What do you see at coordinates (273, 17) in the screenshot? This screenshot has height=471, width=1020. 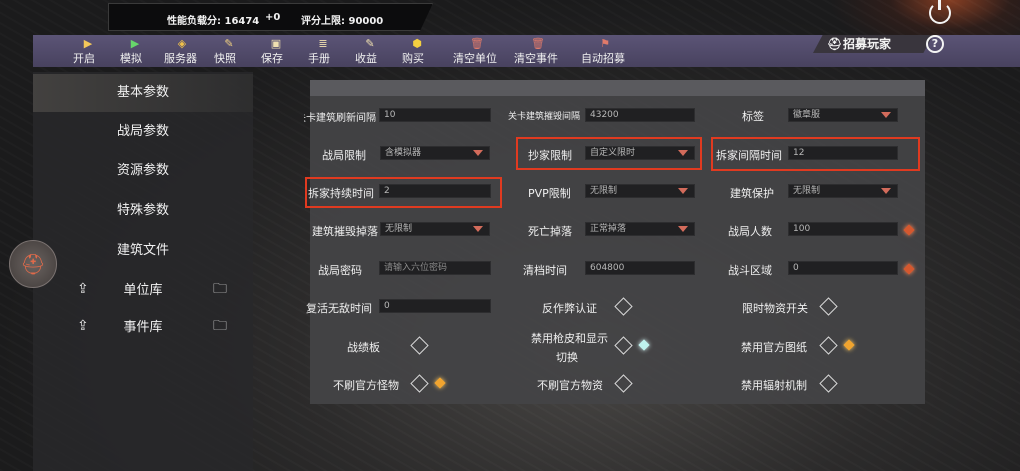 I see `performance-delta: +0` at bounding box center [273, 17].